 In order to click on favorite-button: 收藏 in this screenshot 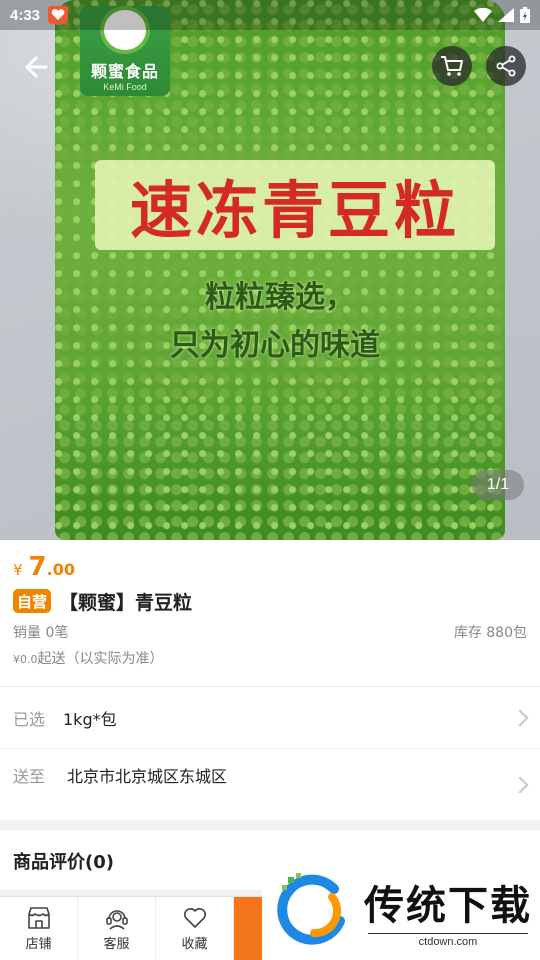, I will do `click(195, 928)`.